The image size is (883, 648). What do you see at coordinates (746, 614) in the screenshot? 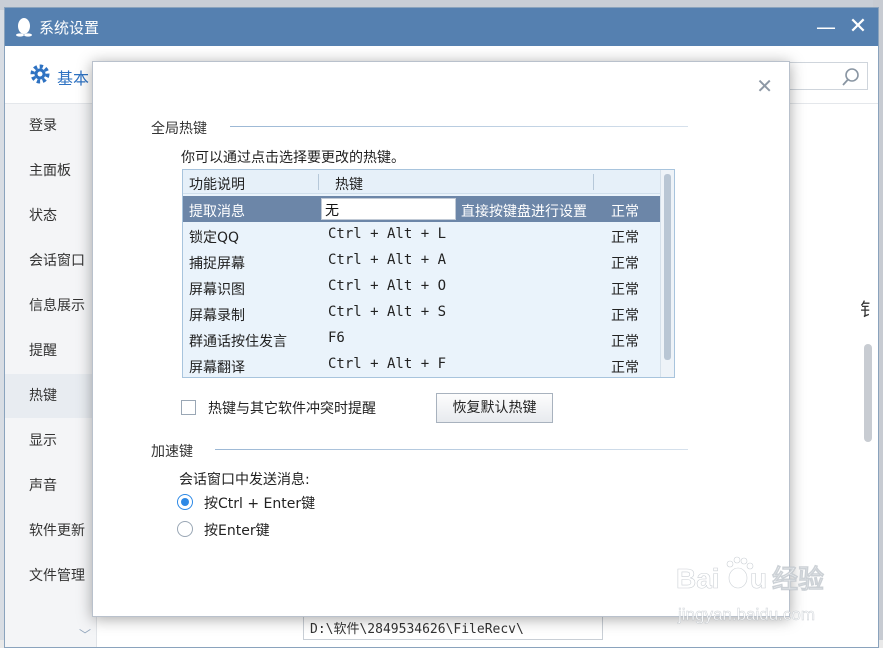
I see `watermark-url: jingyan.baidu.com` at bounding box center [746, 614].